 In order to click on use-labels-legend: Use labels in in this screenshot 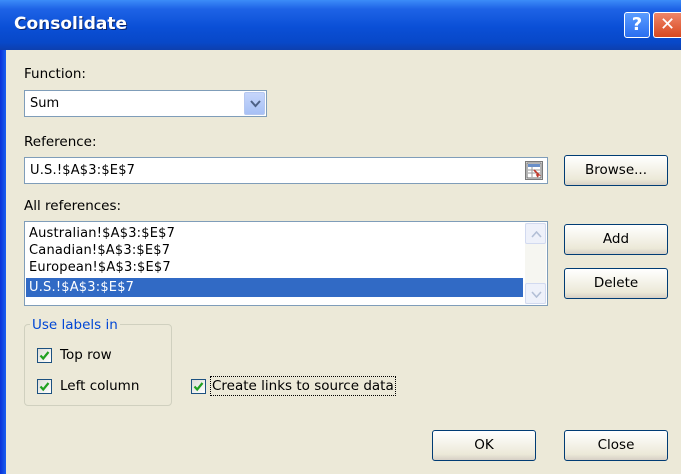, I will do `click(75, 325)`.